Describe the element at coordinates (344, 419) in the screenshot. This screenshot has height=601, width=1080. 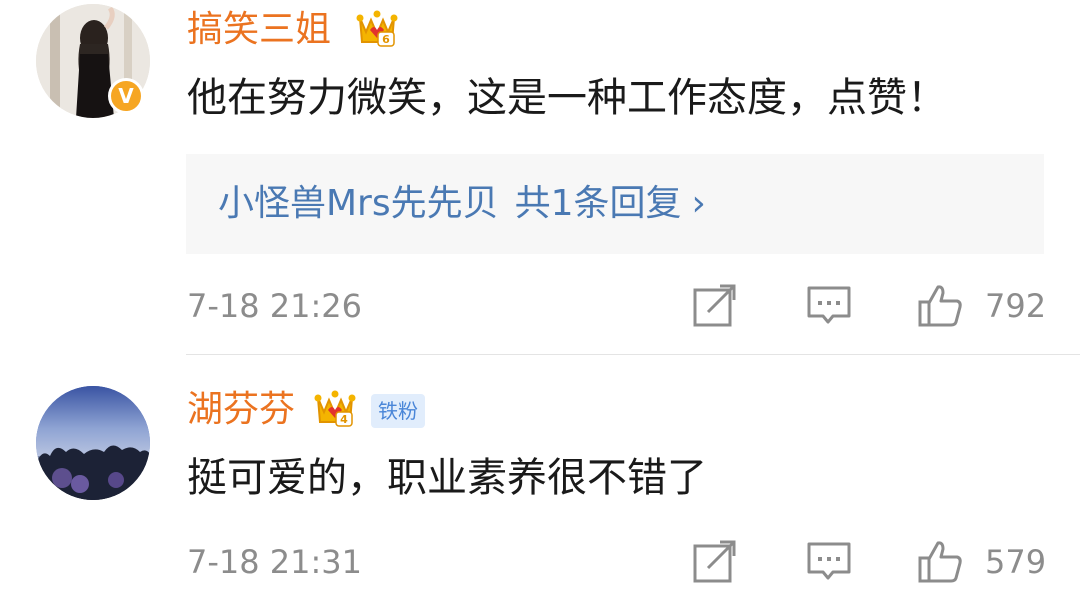
I see `crown-level: 4` at that location.